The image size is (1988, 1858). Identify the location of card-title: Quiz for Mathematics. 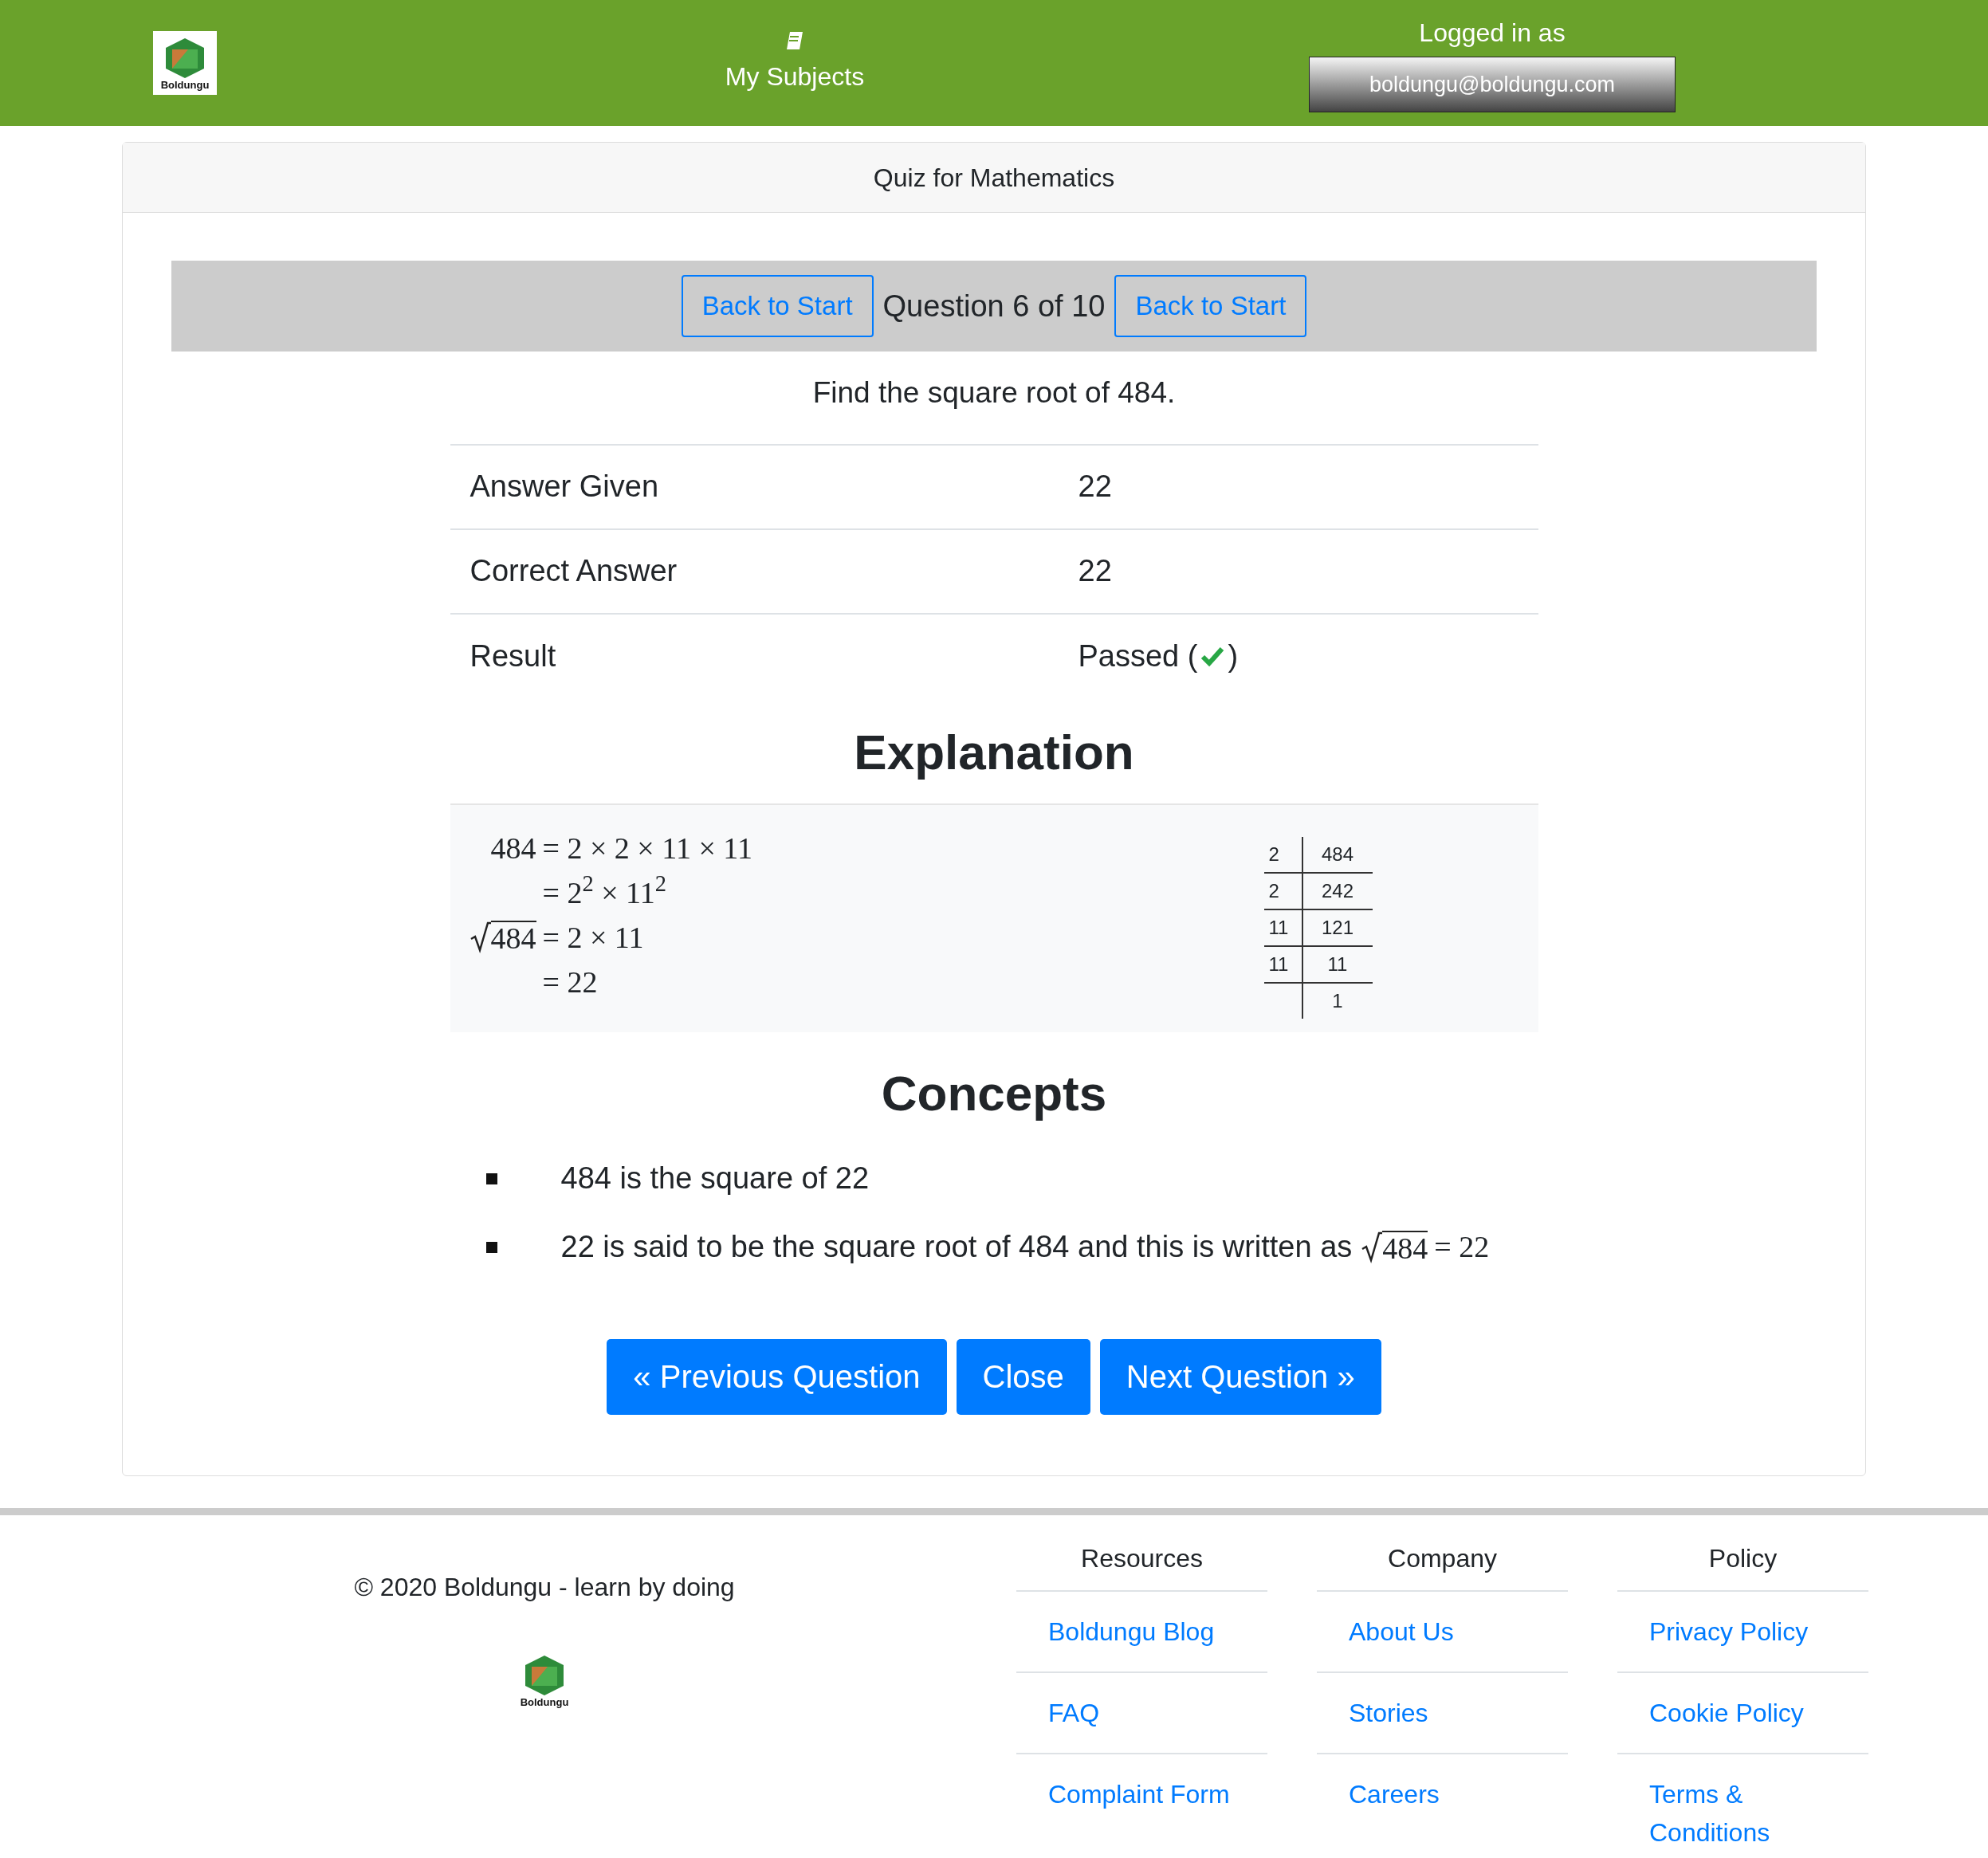
(994, 178).